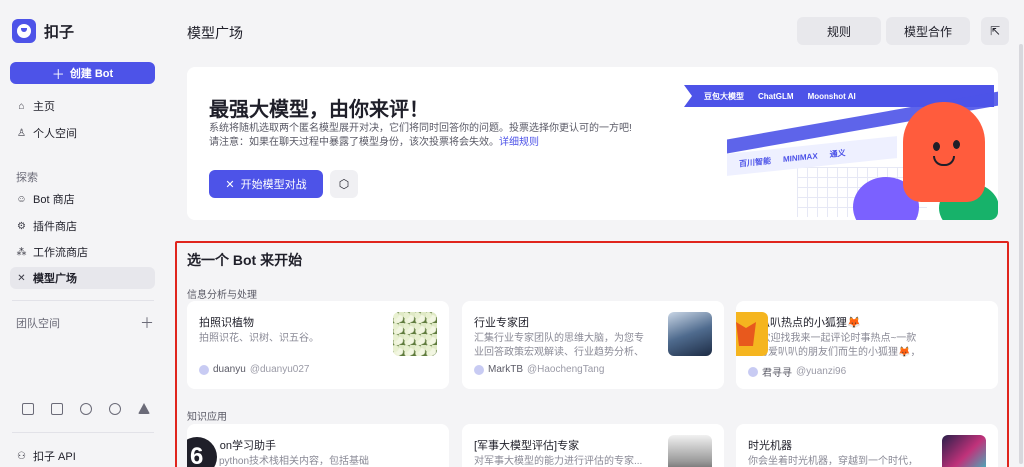 This screenshot has width=1024, height=467. I want to click on bot-name: 行业专家团, so click(501, 323).